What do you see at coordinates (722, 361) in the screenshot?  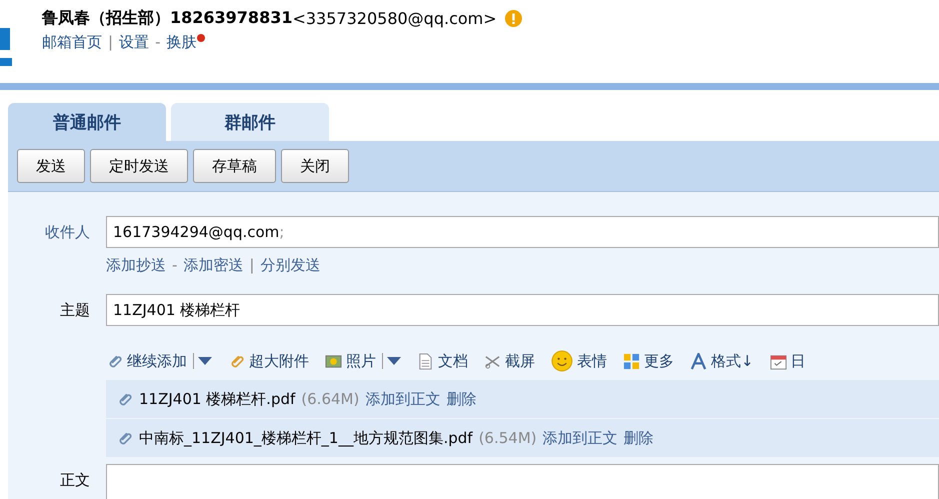 I see `toolbar-item: 格式↓` at bounding box center [722, 361].